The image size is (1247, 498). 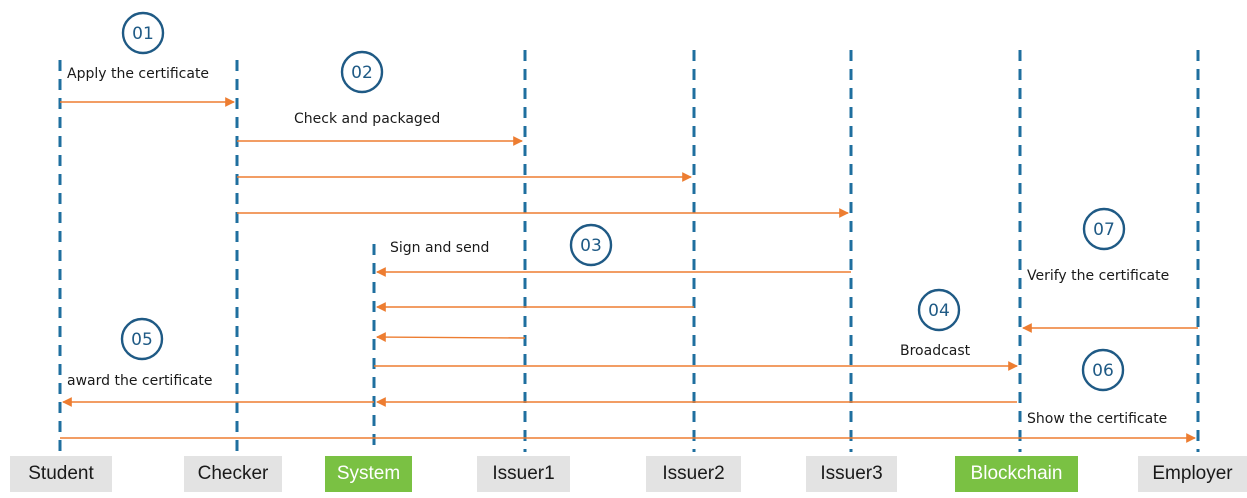 What do you see at coordinates (451, 337) in the screenshot?
I see `message-arrow-issuer1-to-system` at bounding box center [451, 337].